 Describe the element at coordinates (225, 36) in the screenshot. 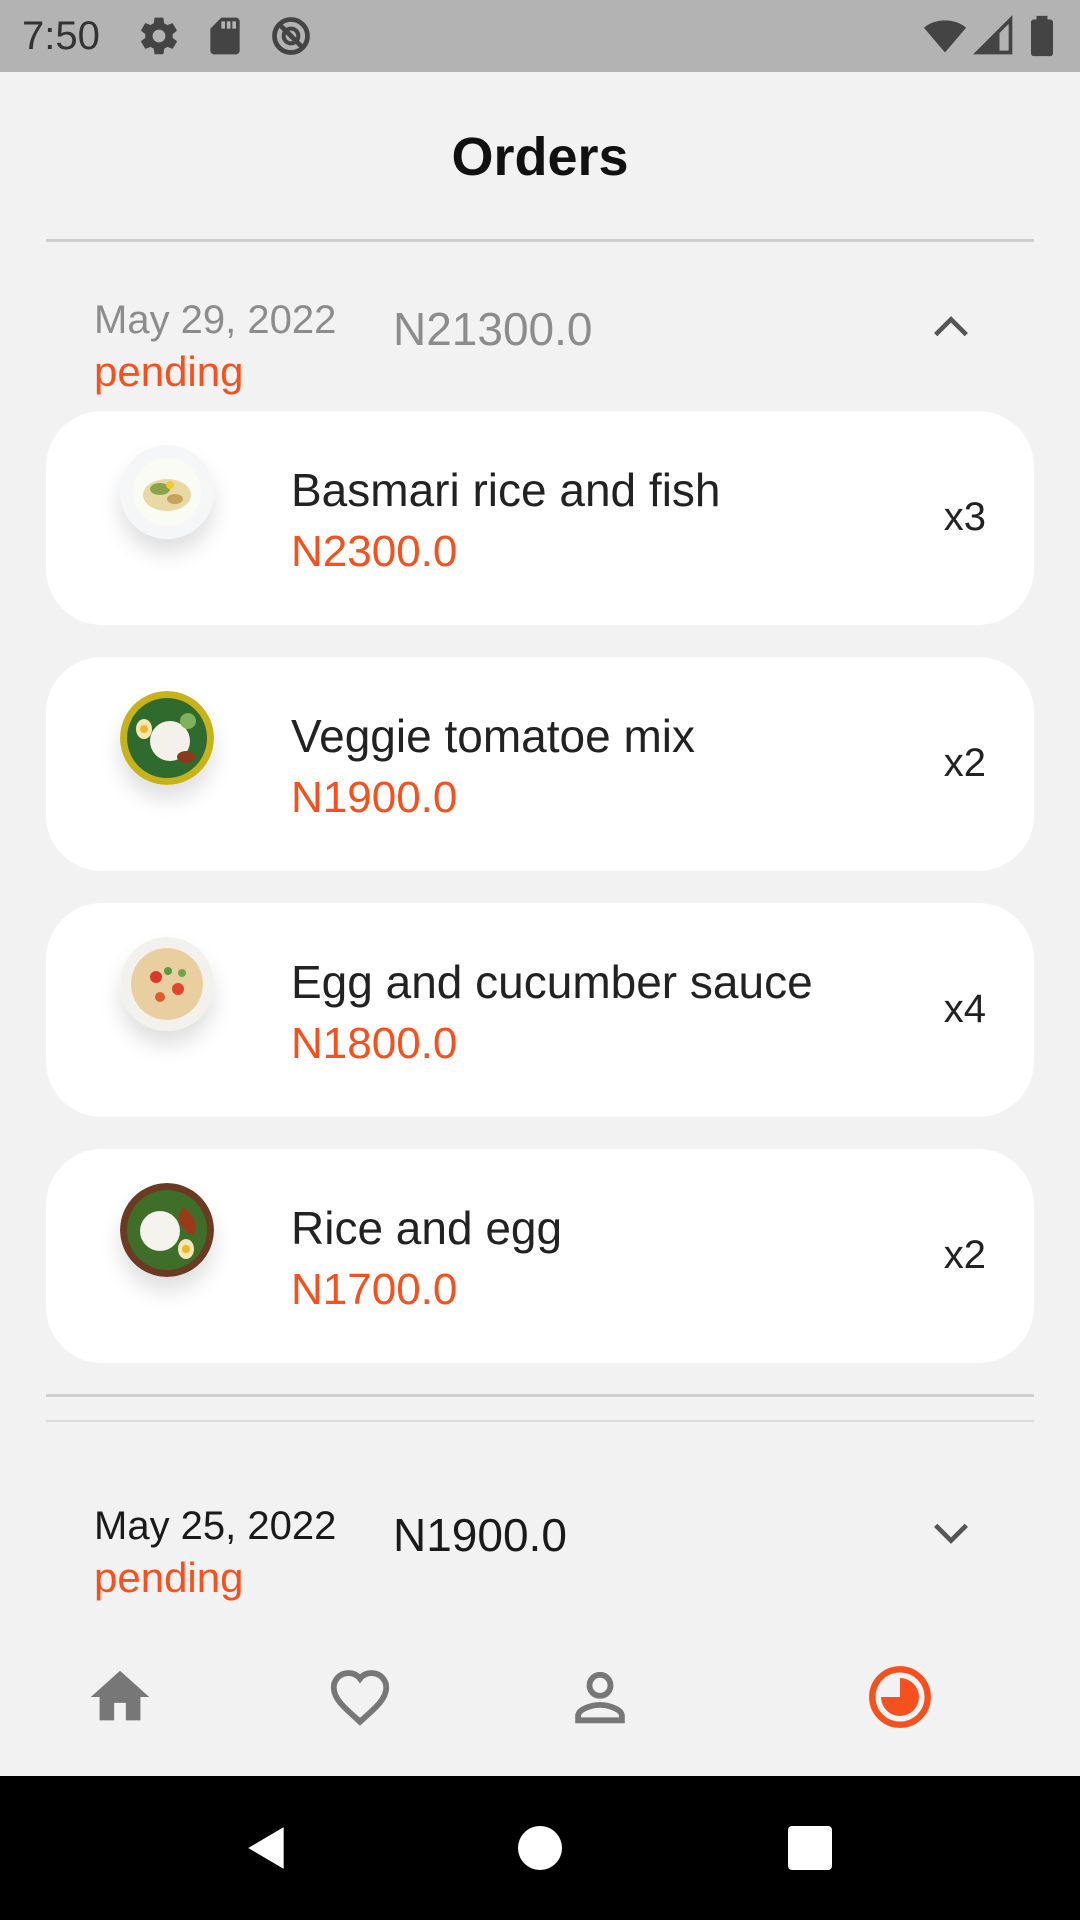

I see `sd-card-icon` at that location.